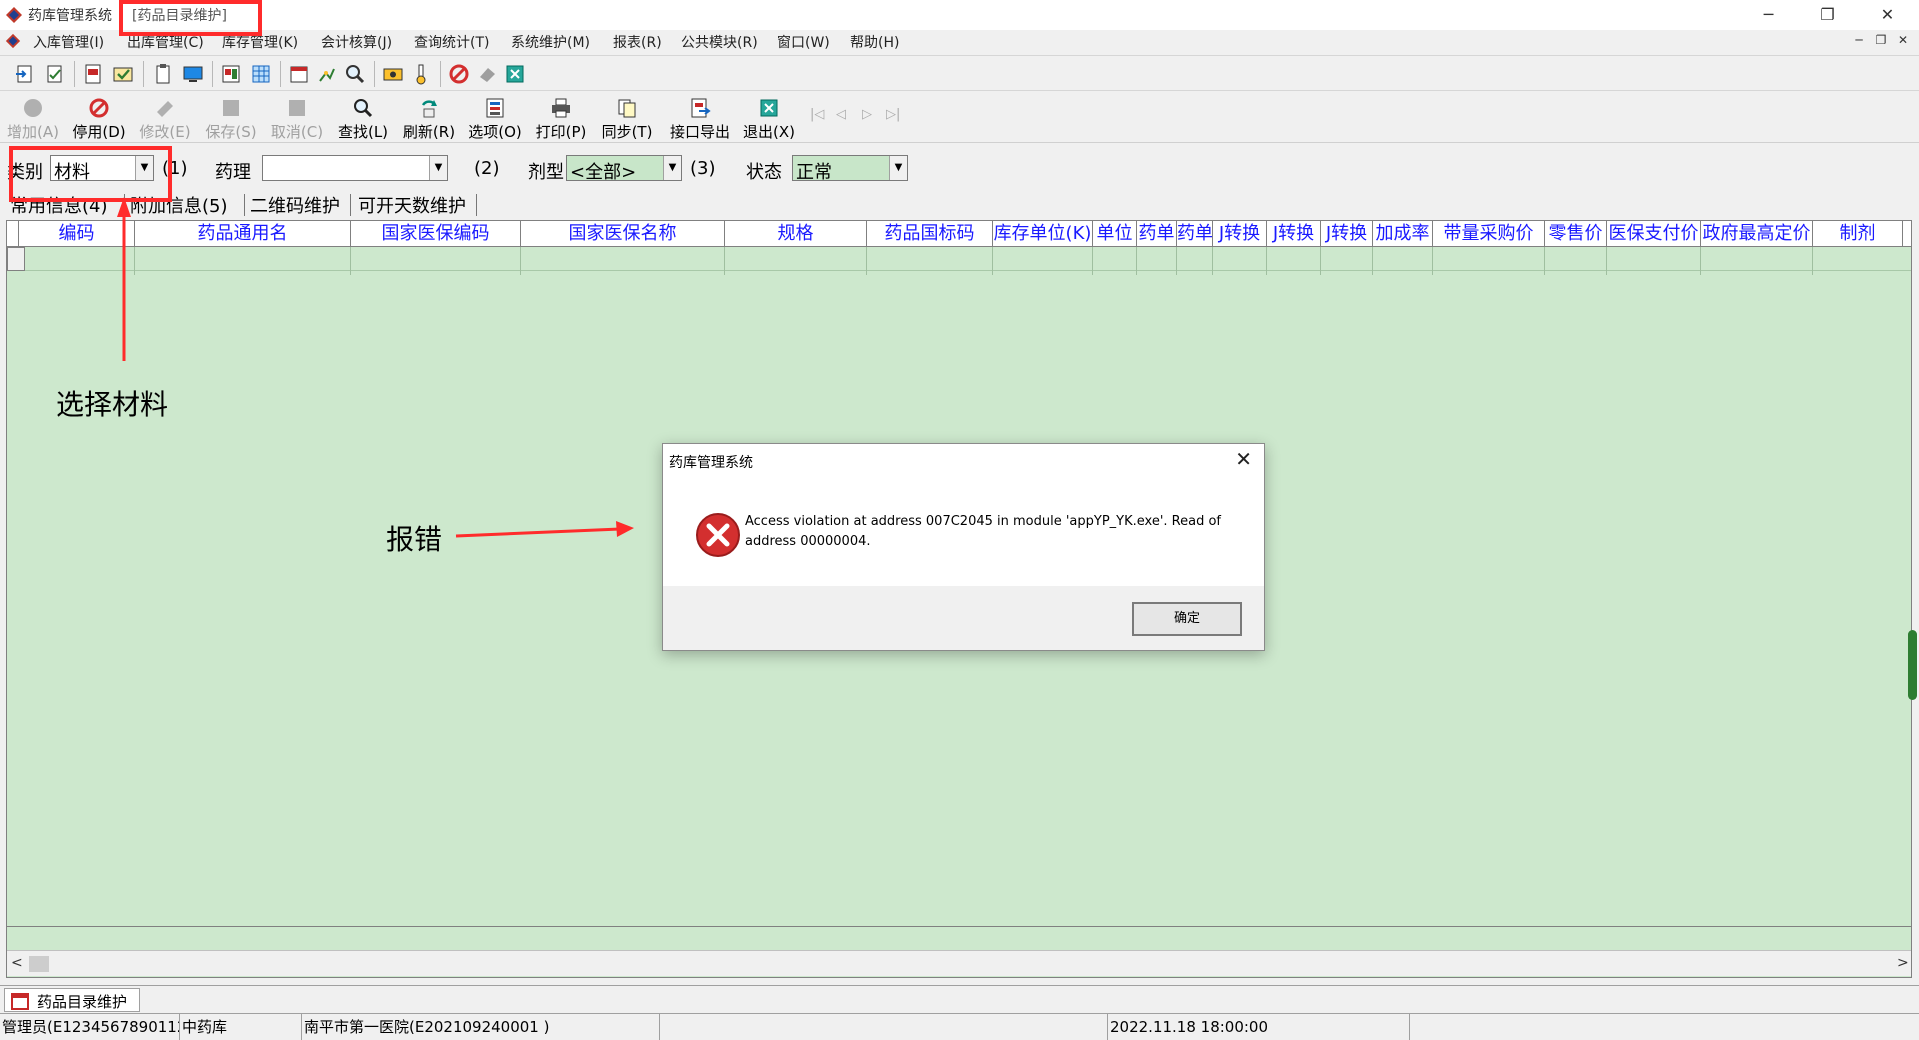 This screenshot has height=1040, width=1919. I want to click on sync-button: 同步(T), so click(627, 119).